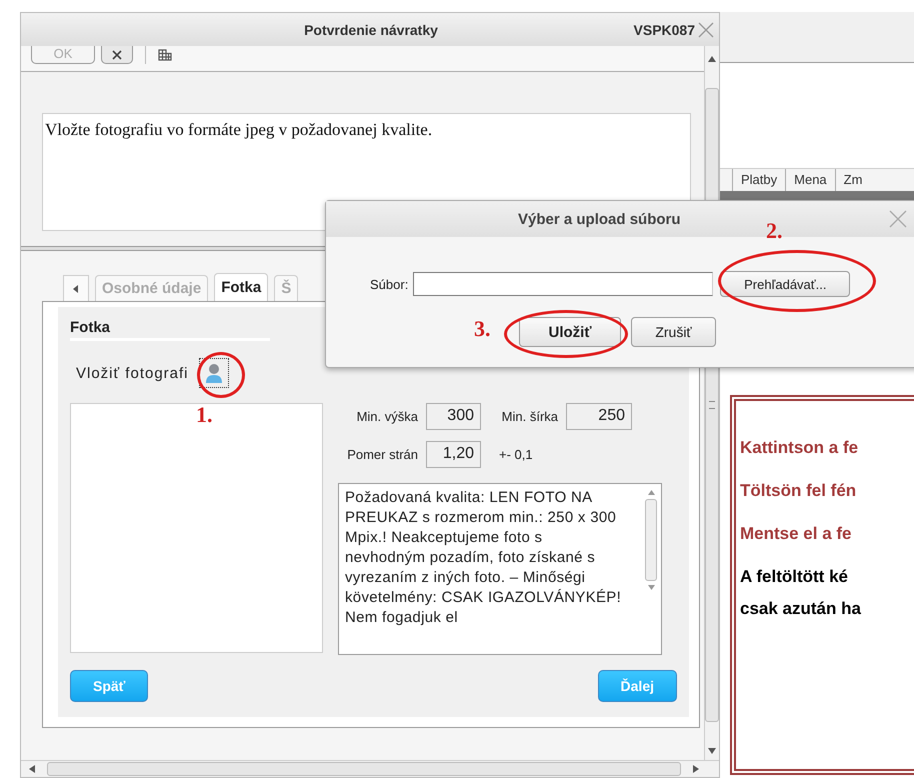  What do you see at coordinates (794, 577) in the screenshot?
I see `instruction-text: A feltöltött ké` at bounding box center [794, 577].